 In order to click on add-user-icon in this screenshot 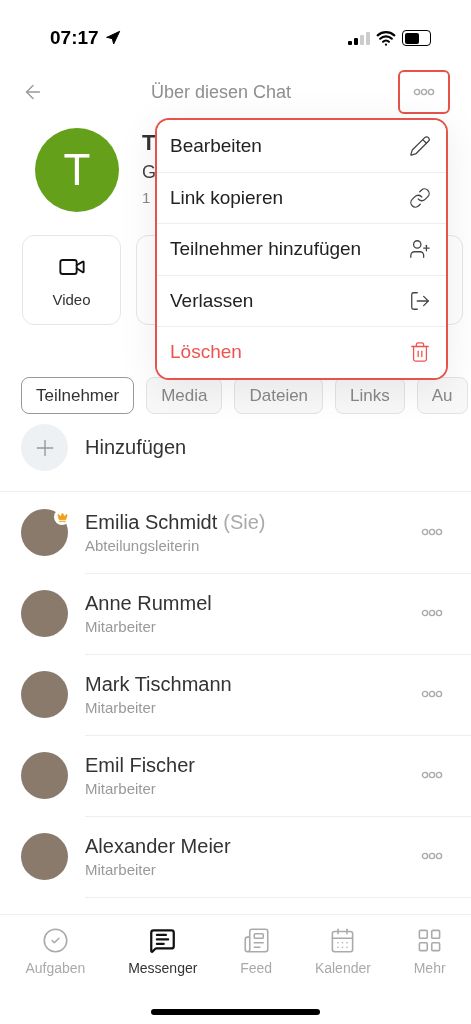, I will do `click(420, 249)`.